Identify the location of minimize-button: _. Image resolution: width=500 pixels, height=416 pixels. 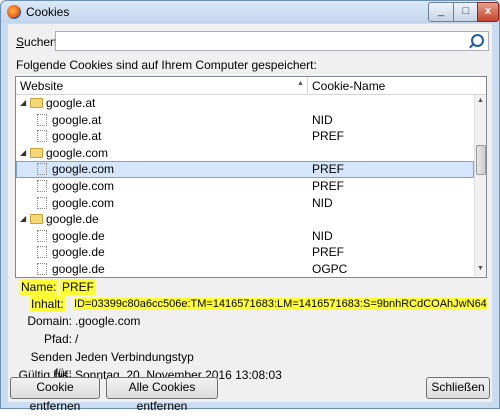
(441, 12).